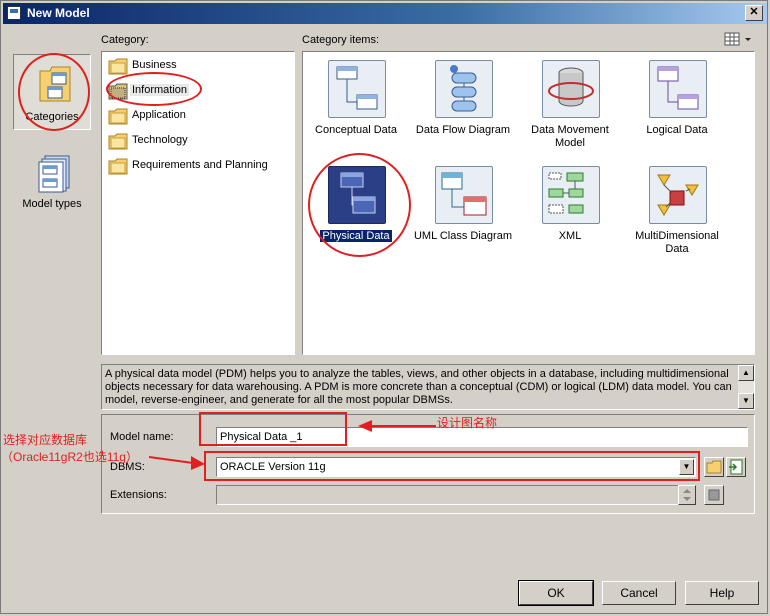  What do you see at coordinates (177, 463) in the screenshot?
I see `annotation-arrow-dbms` at bounding box center [177, 463].